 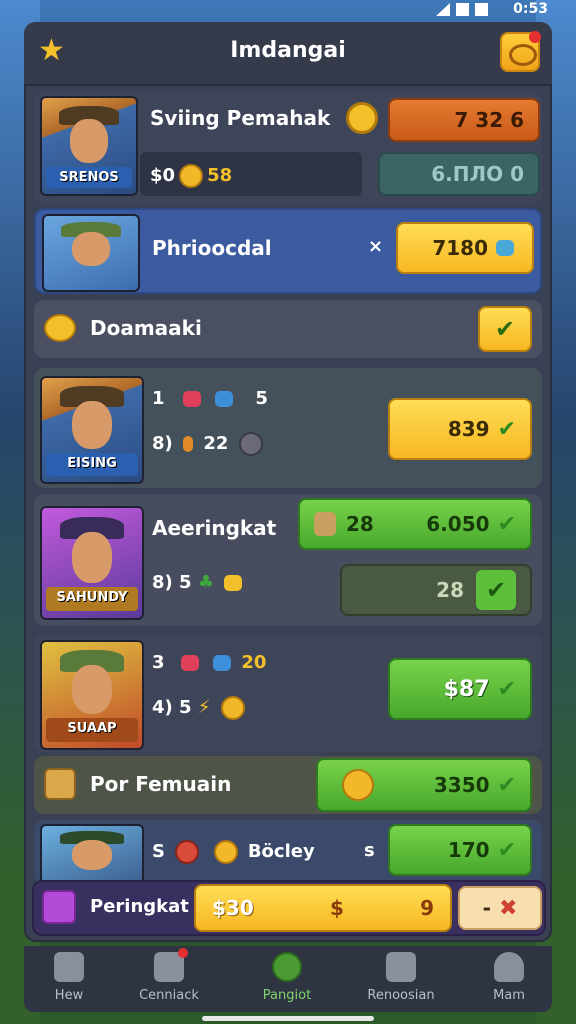 I want to click on list-item-7: Por Femuain 3350 ✔, so click(x=288, y=785).